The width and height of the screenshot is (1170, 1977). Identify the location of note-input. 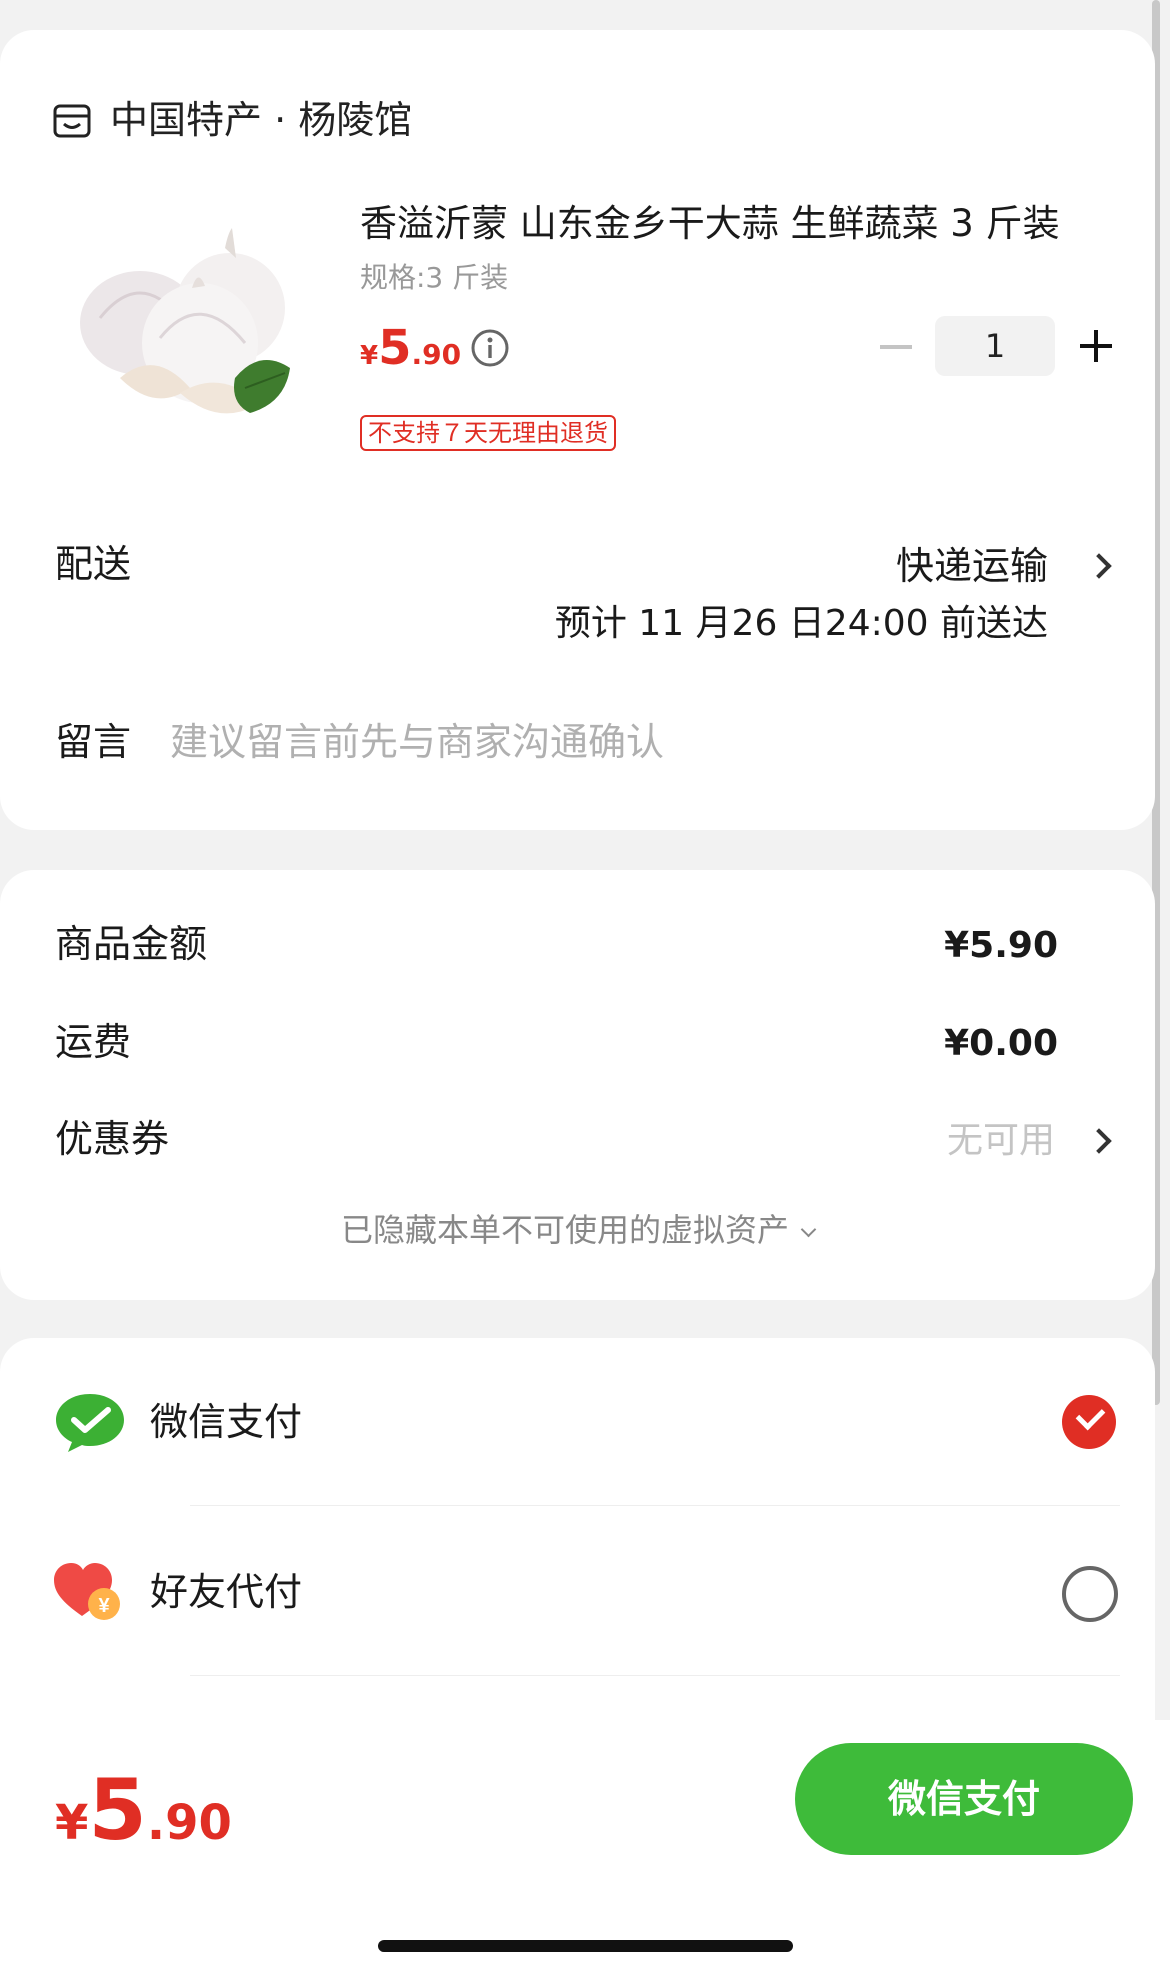
(620, 742).